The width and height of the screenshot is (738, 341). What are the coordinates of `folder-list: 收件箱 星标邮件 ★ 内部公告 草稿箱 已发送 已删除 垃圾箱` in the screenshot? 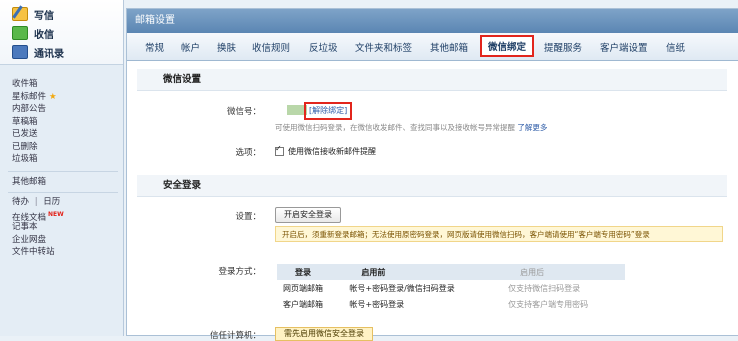 It's located at (34, 122).